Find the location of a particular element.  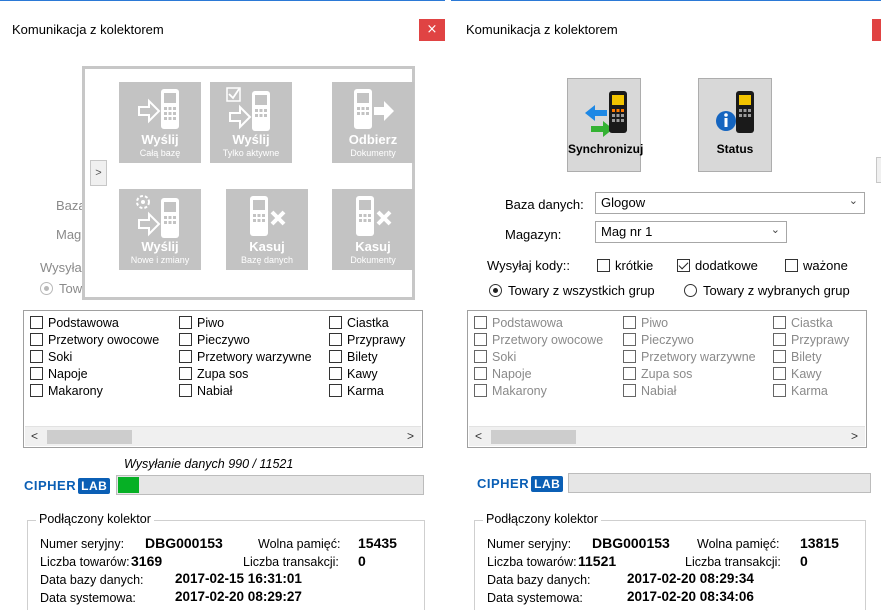

radio-all-groups: Towary z wszystkich grup is located at coordinates (572, 290).